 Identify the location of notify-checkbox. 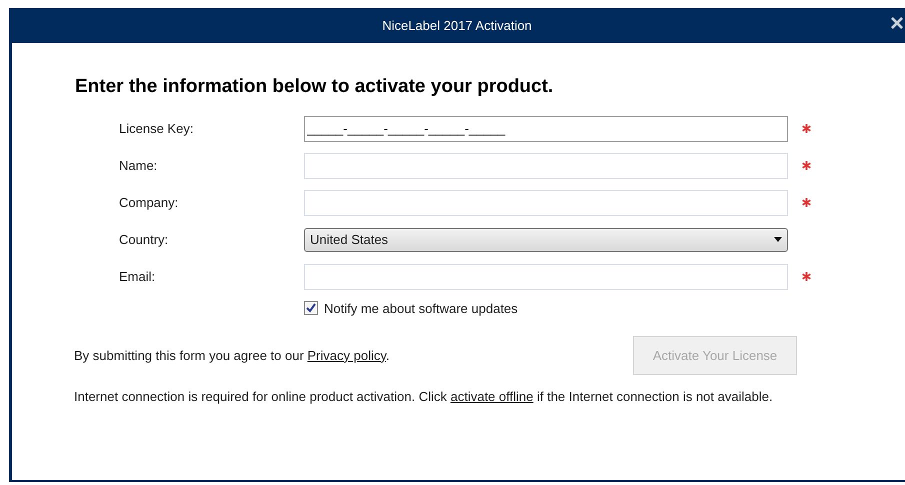
(311, 308).